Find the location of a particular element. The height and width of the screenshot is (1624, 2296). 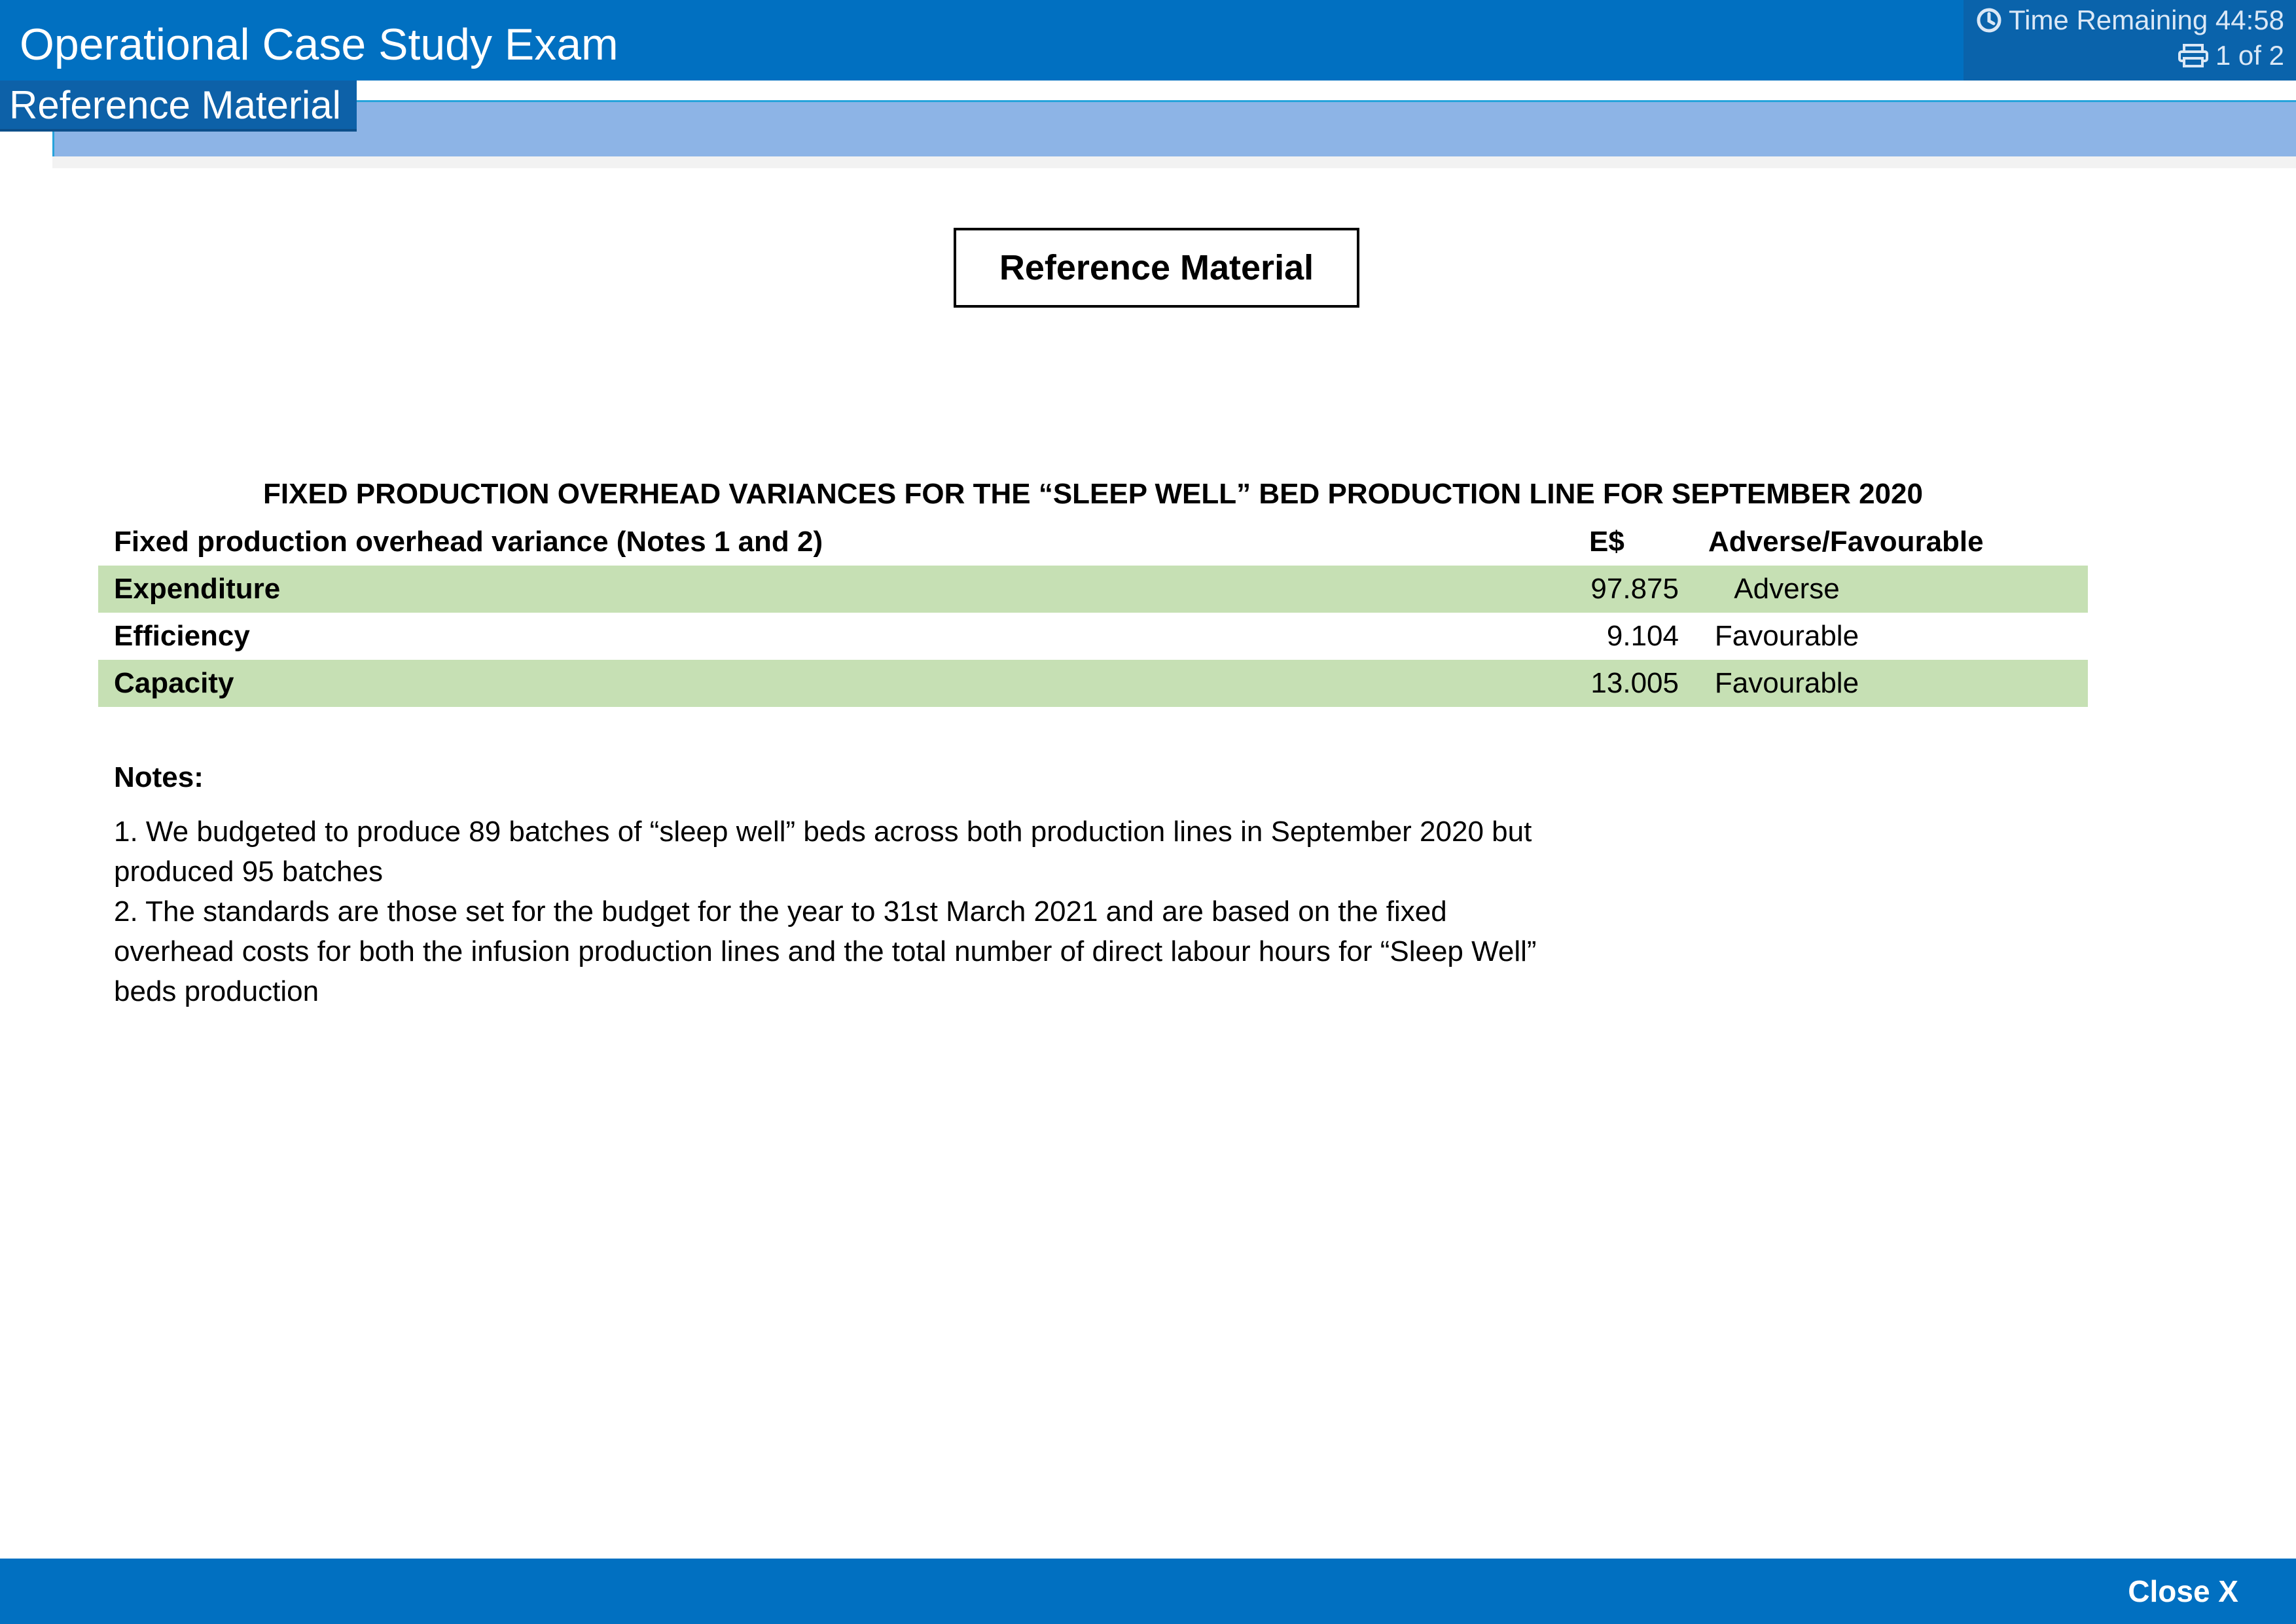

table-row: Expenditure 97.875 Adverse is located at coordinates (1093, 589).